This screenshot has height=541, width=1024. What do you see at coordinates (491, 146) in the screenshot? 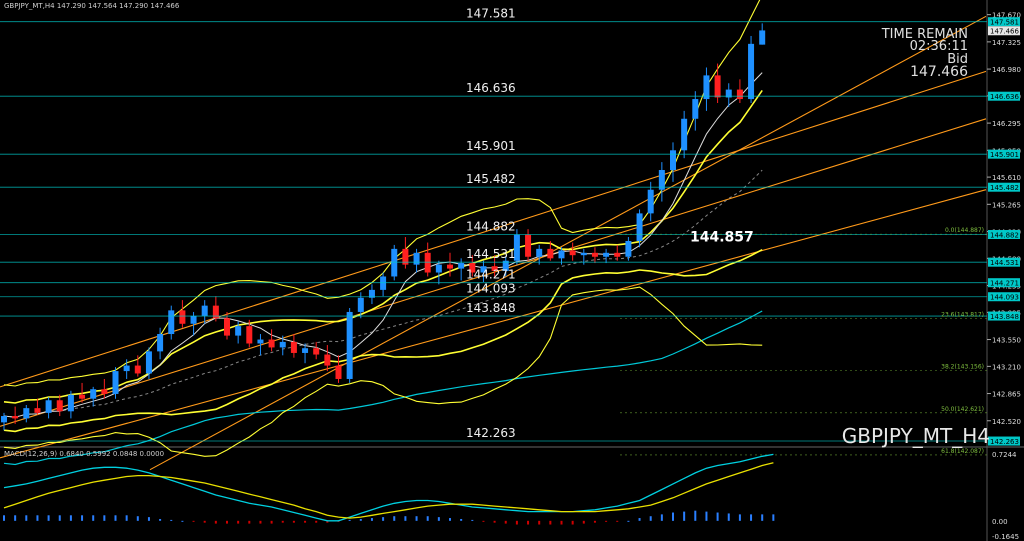
I see `level-label: 145.901` at bounding box center [491, 146].